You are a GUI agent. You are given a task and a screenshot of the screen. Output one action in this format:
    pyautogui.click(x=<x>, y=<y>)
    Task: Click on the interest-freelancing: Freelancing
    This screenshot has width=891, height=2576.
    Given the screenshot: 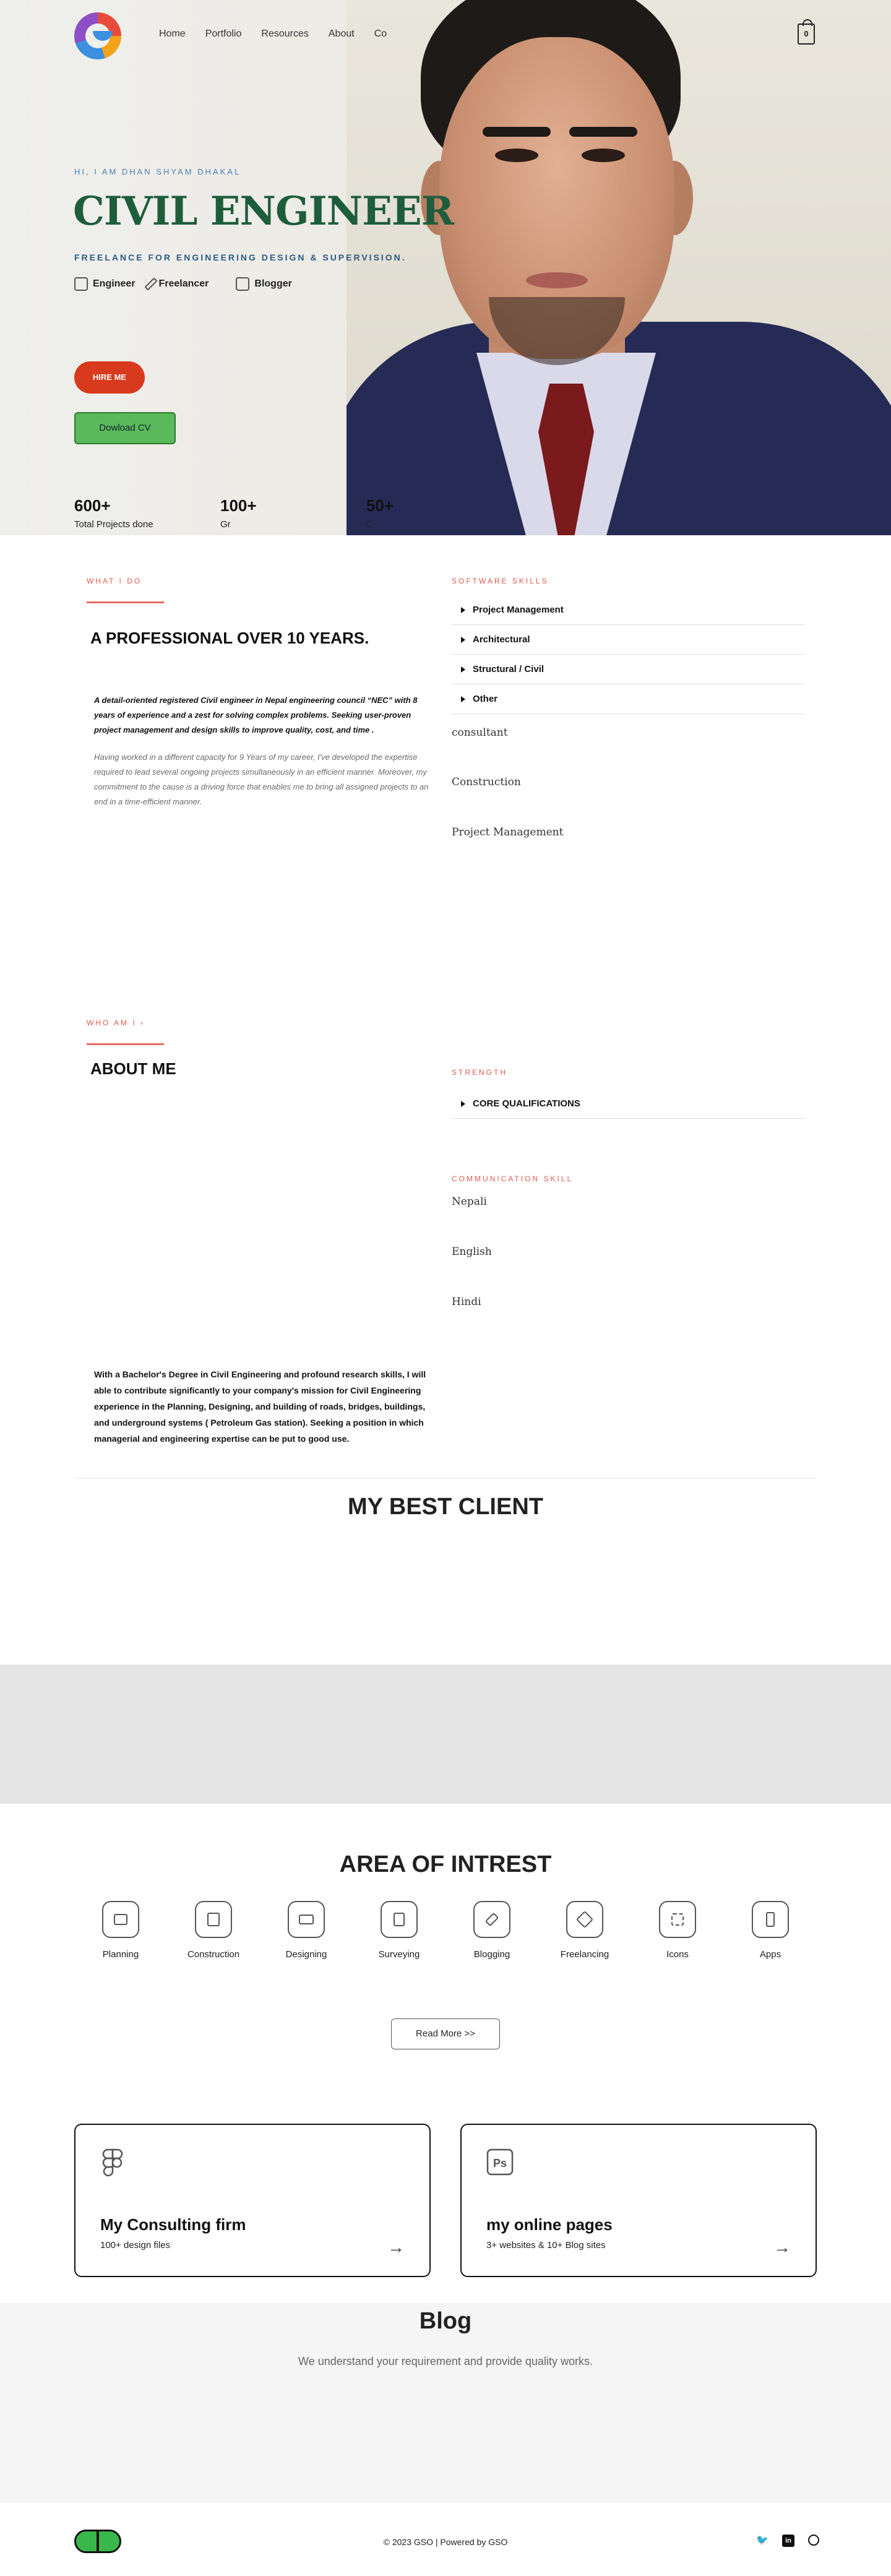 What is the action you would take?
    pyautogui.click(x=584, y=1930)
    